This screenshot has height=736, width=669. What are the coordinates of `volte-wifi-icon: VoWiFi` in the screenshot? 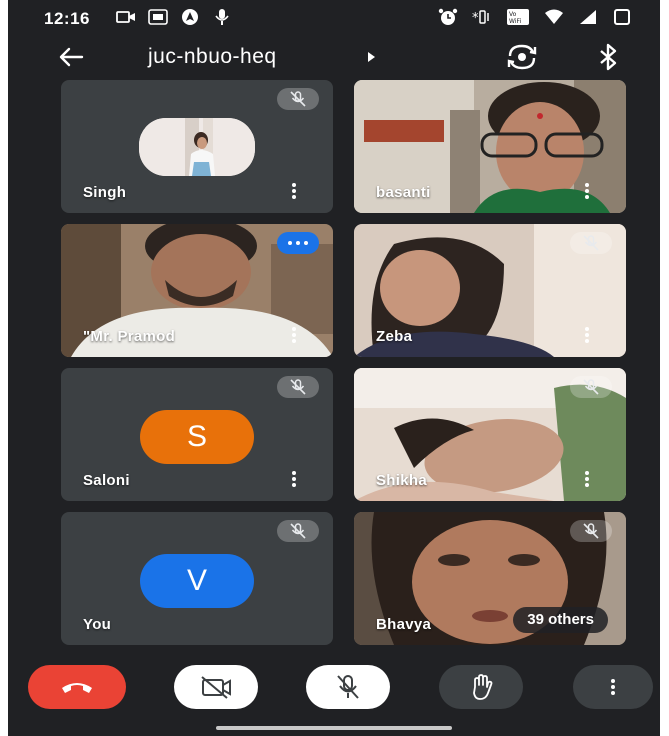 It's located at (518, 17).